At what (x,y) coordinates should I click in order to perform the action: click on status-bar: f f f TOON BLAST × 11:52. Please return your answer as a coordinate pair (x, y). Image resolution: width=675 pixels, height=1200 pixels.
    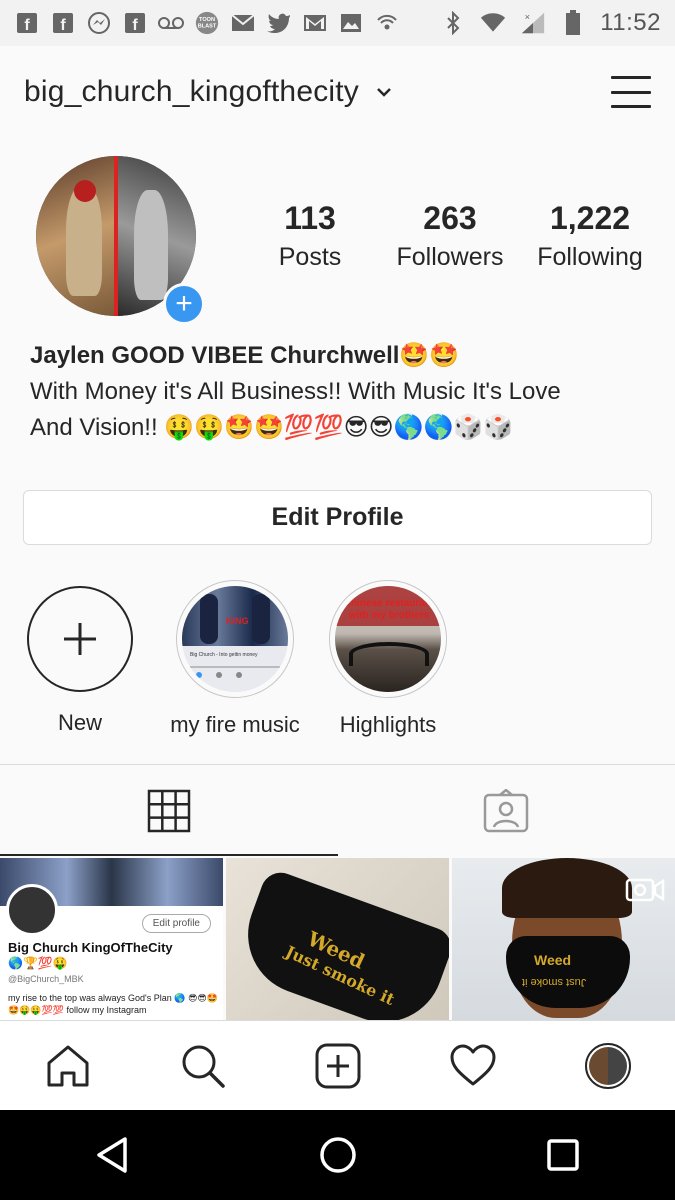
    Looking at the image, I should click on (337, 23).